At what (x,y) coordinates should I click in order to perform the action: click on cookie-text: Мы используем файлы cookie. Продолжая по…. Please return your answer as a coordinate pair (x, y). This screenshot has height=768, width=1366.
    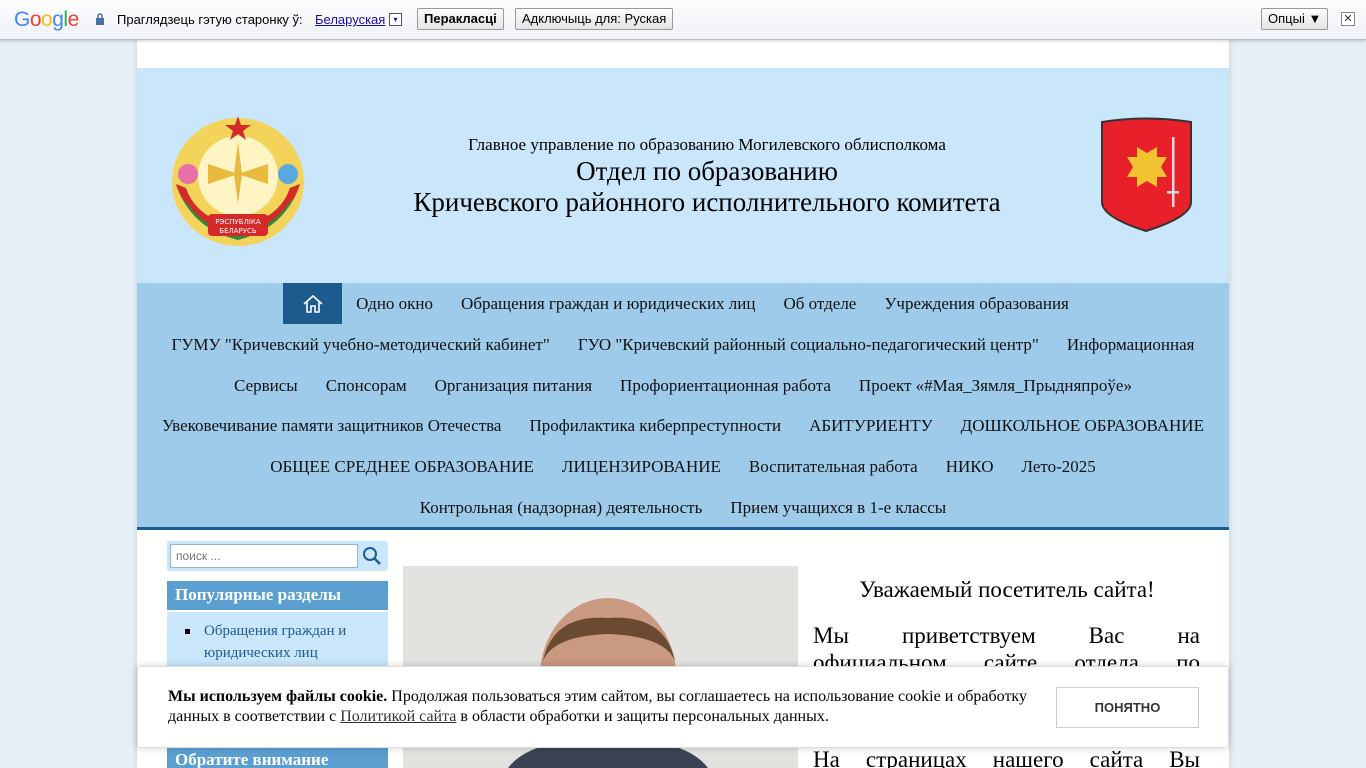
    Looking at the image, I should click on (597, 706).